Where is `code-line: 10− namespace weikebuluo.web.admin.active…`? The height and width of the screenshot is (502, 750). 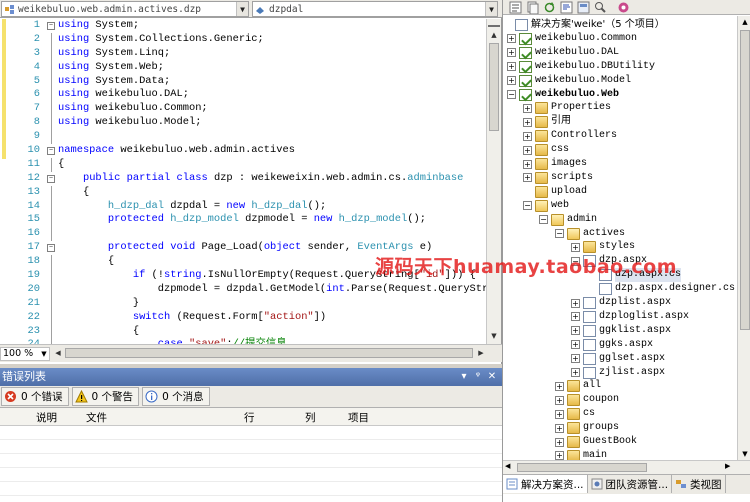
code-line: 10− namespace weikebuluo.web.admin.active… is located at coordinates (243, 151).